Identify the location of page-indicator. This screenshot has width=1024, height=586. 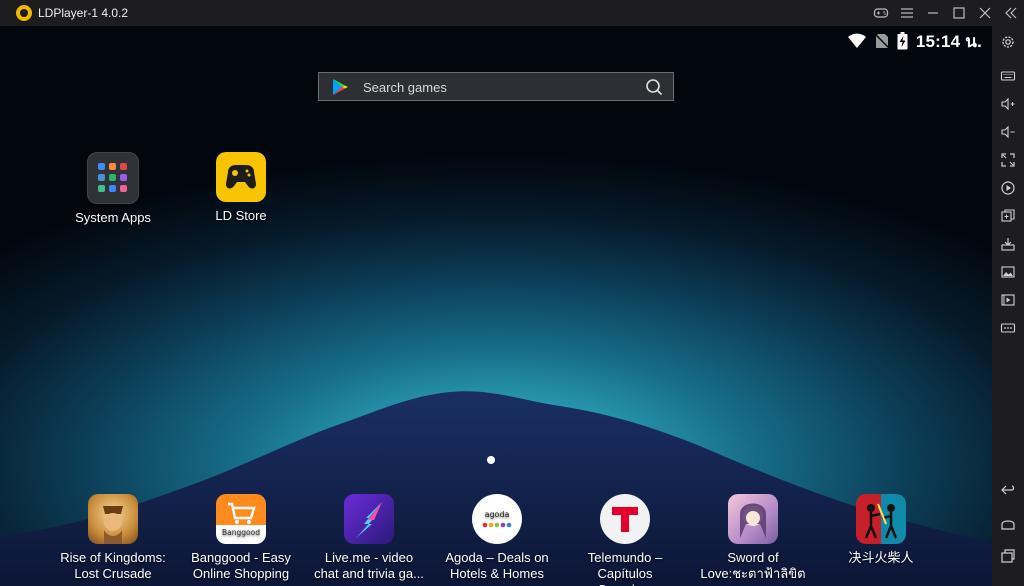
(491, 460).